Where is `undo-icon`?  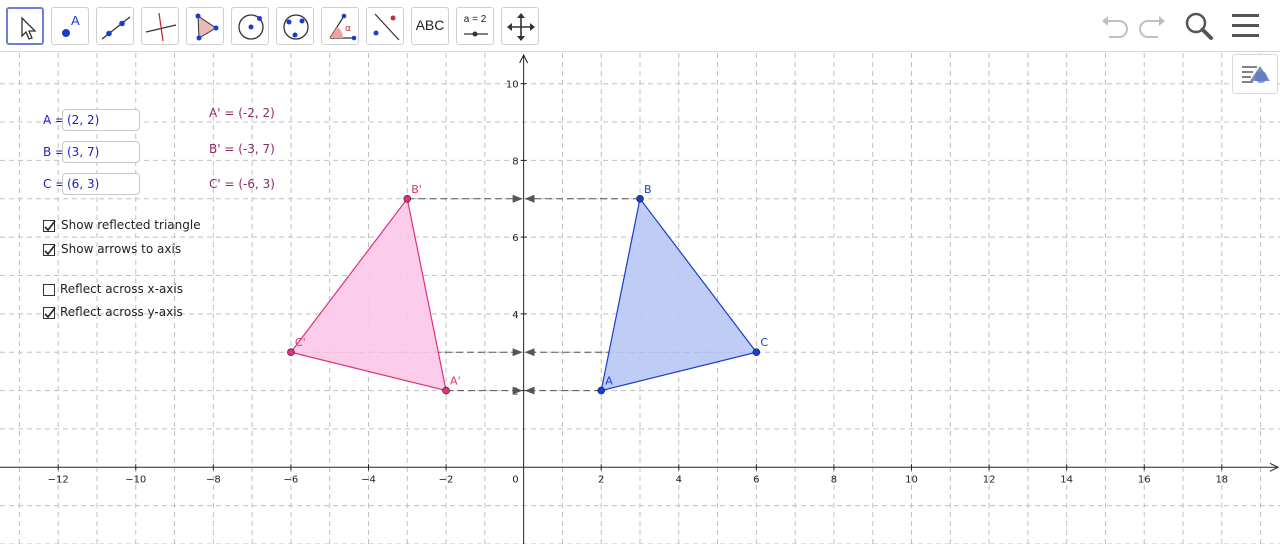
undo-icon is located at coordinates (1115, 27).